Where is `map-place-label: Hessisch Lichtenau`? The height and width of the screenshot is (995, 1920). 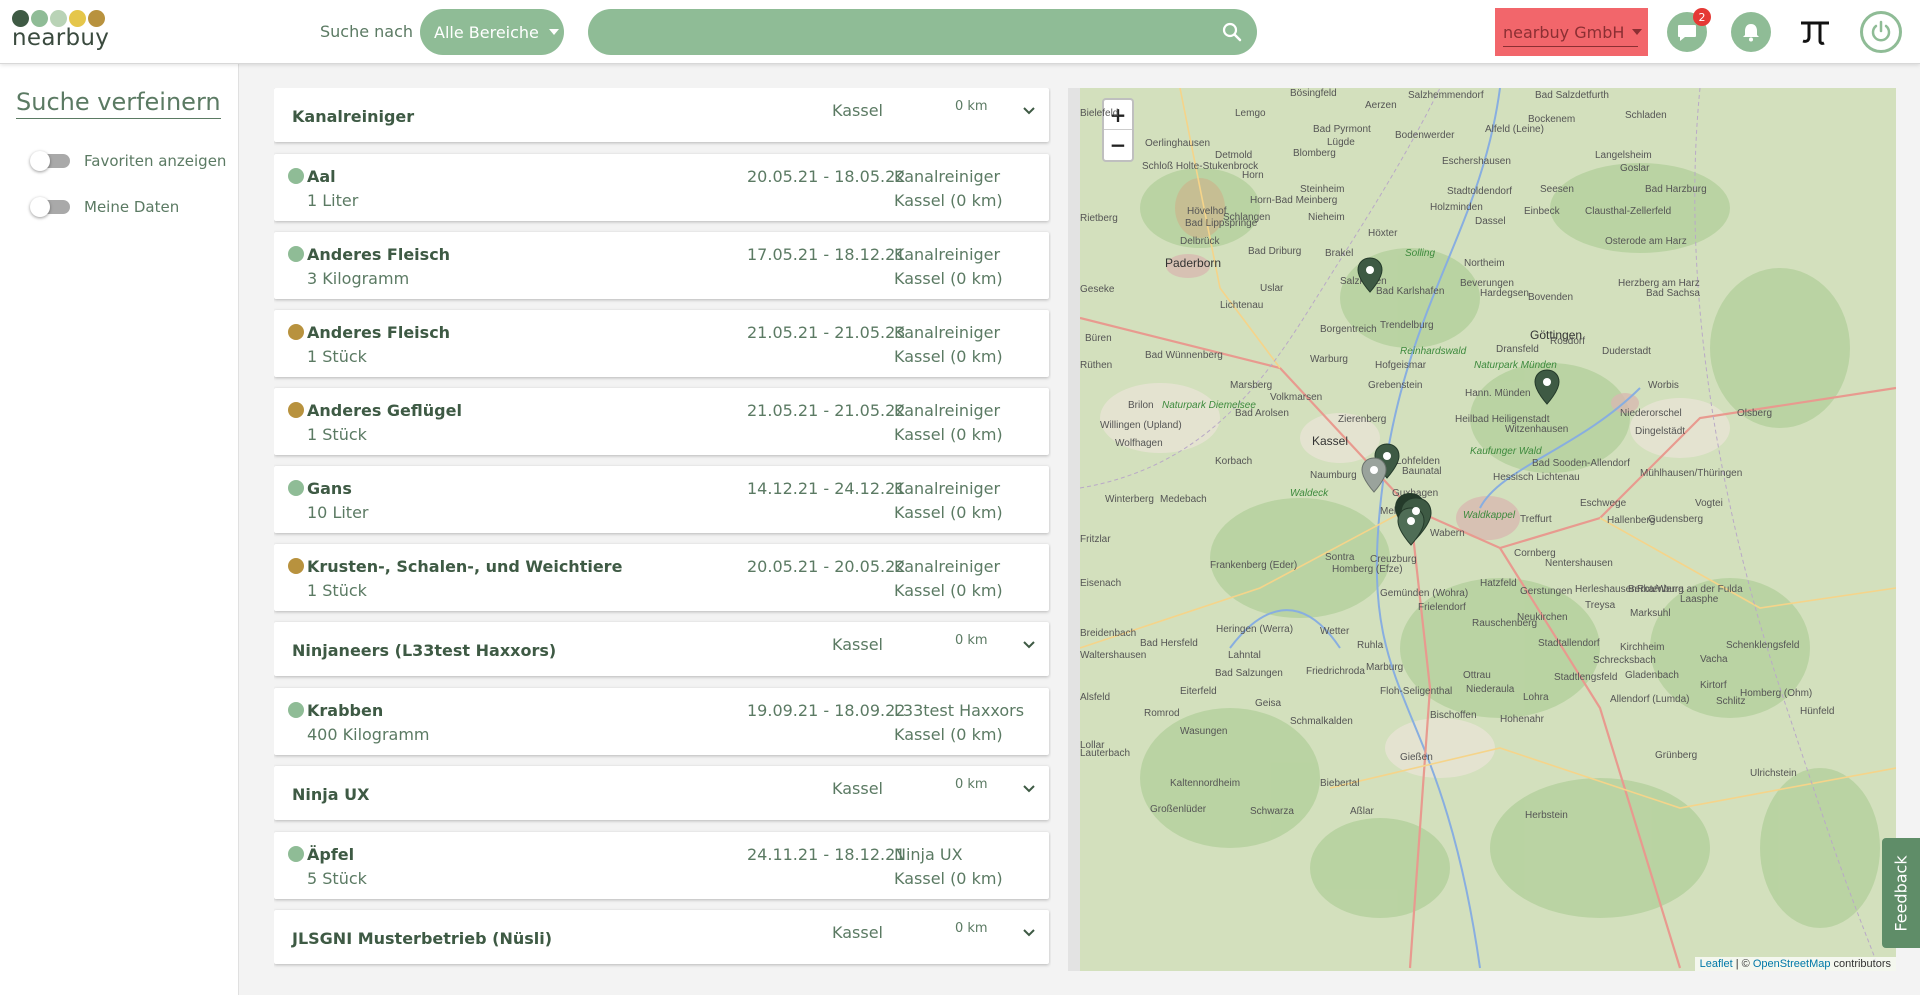 map-place-label: Hessisch Lichtenau is located at coordinates (1536, 477).